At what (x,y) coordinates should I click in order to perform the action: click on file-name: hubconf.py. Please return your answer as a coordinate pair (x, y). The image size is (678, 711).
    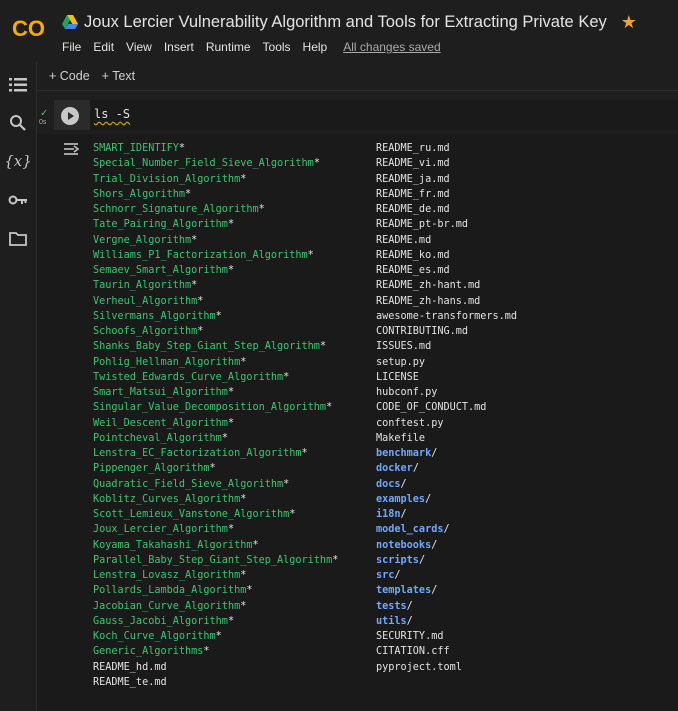
    Looking at the image, I should click on (407, 392).